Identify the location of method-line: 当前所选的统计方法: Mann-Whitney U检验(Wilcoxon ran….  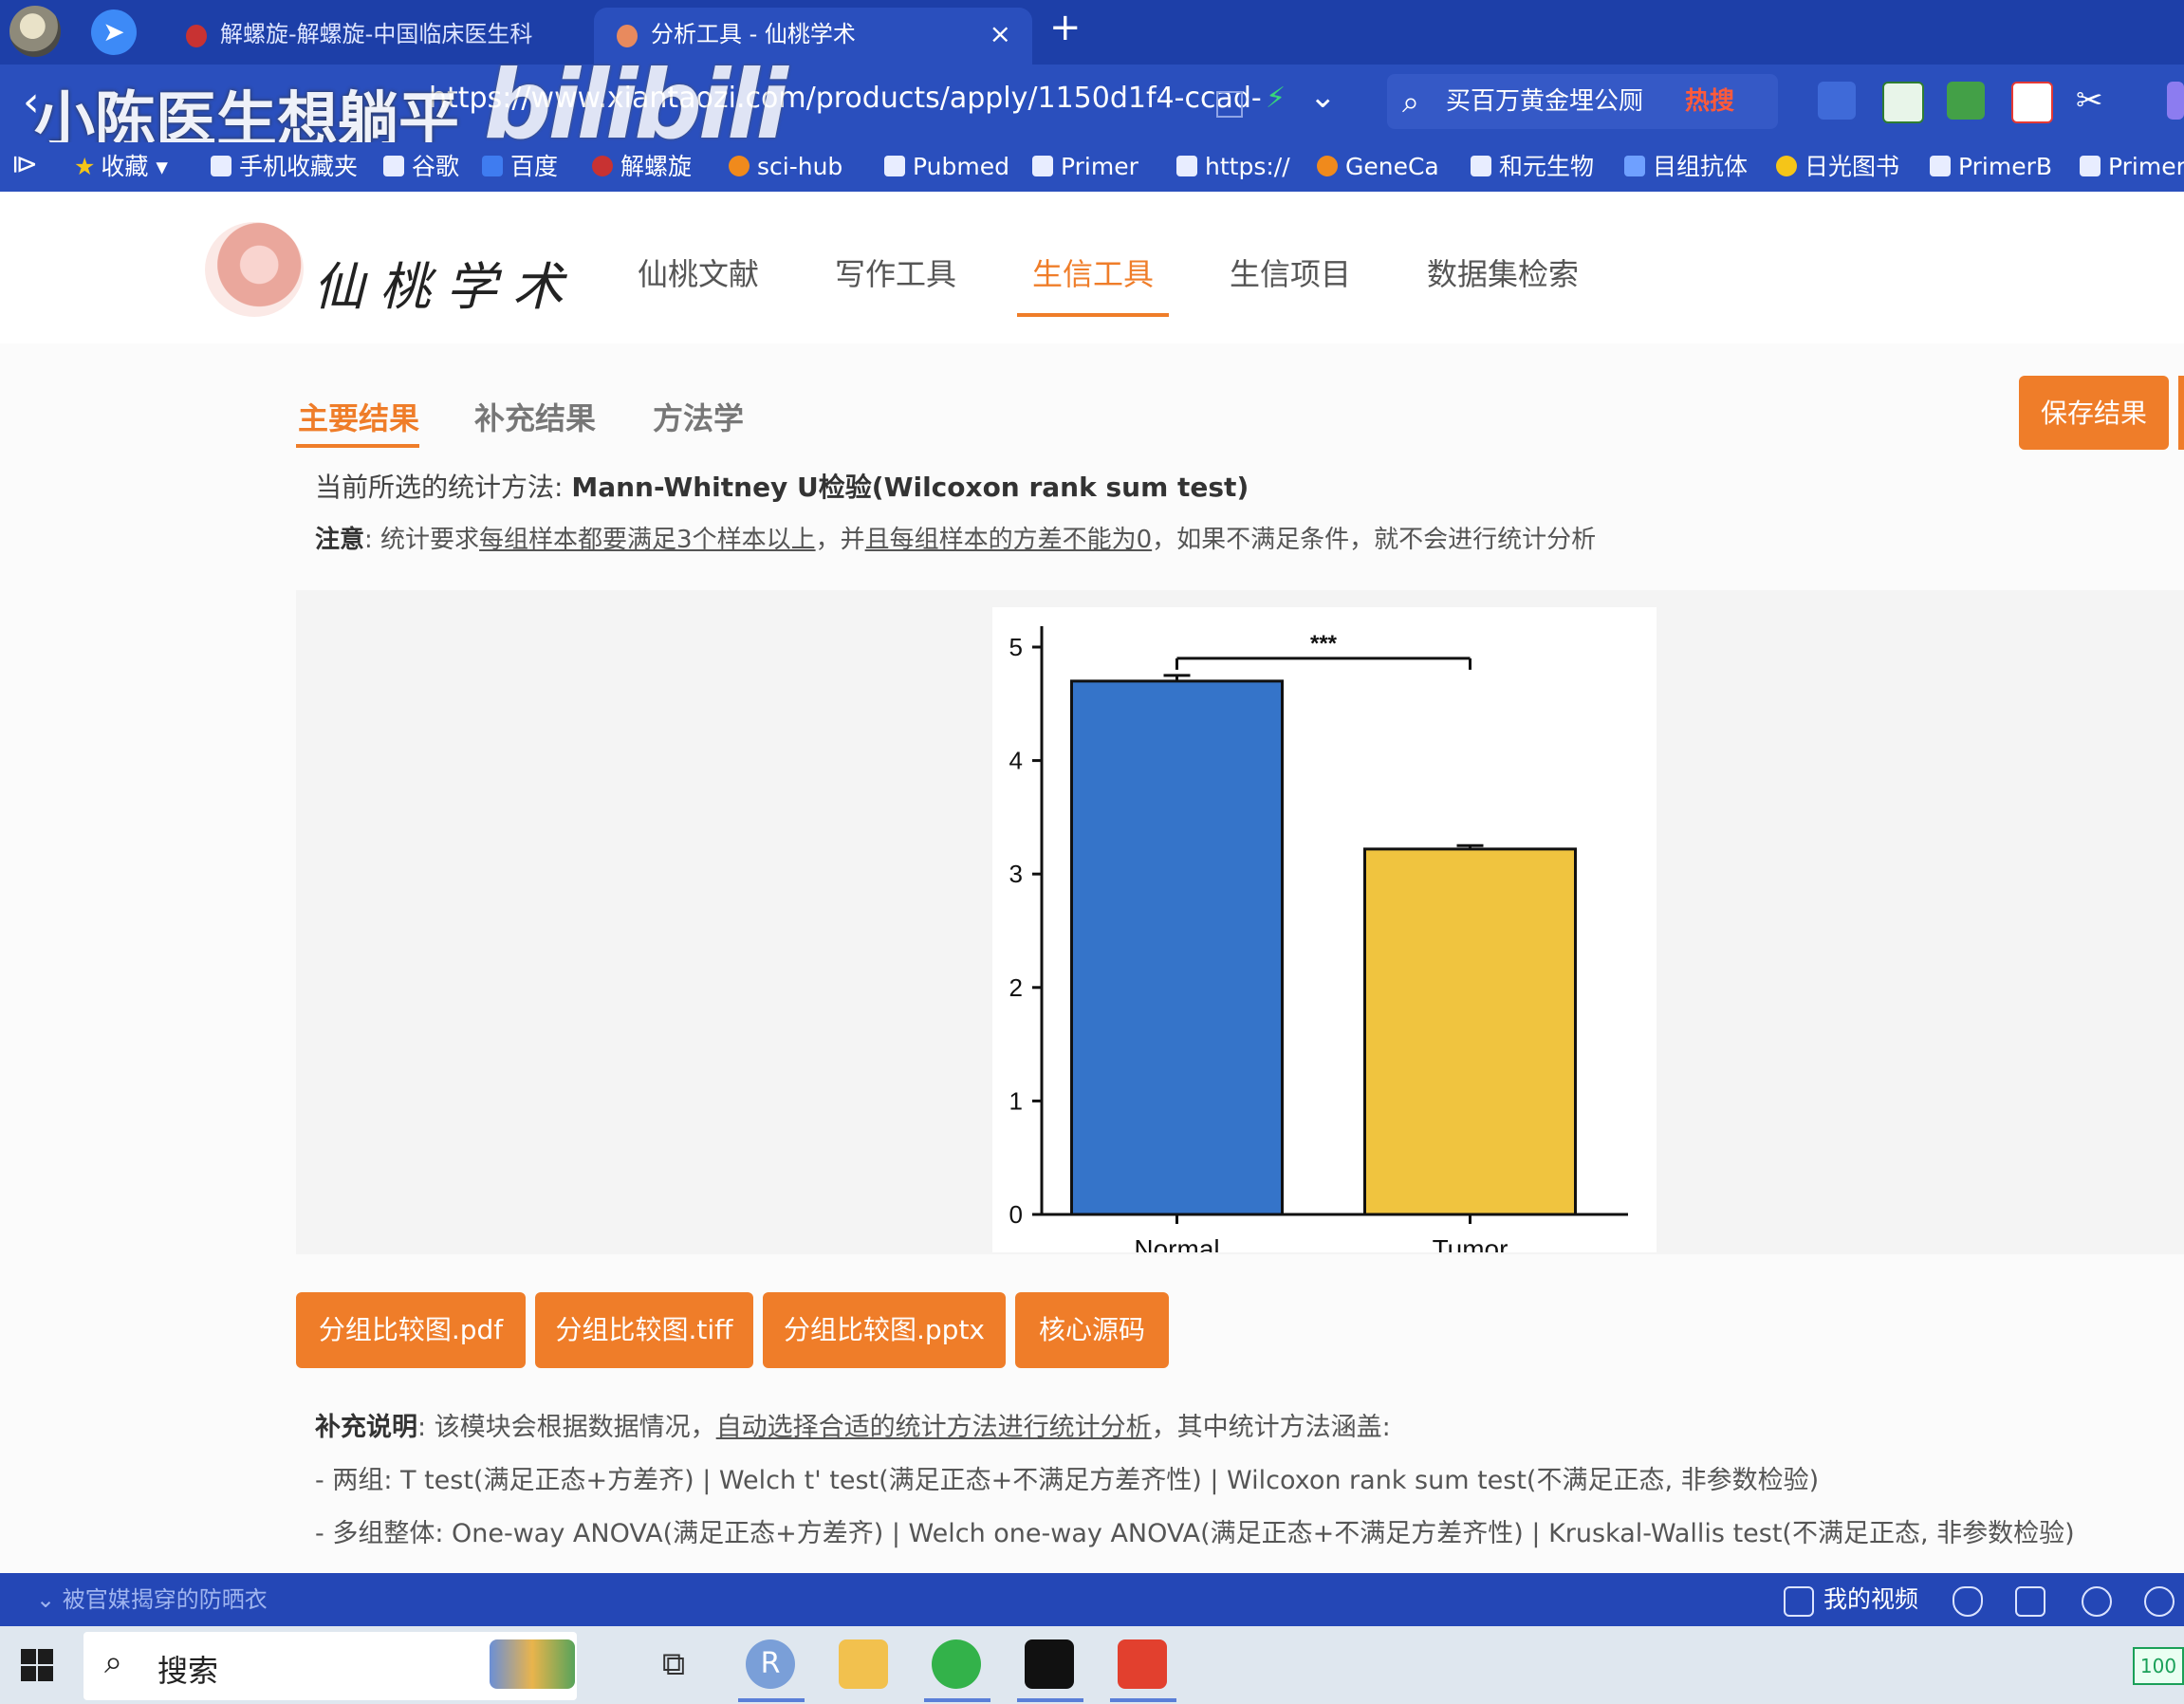
(782, 487).